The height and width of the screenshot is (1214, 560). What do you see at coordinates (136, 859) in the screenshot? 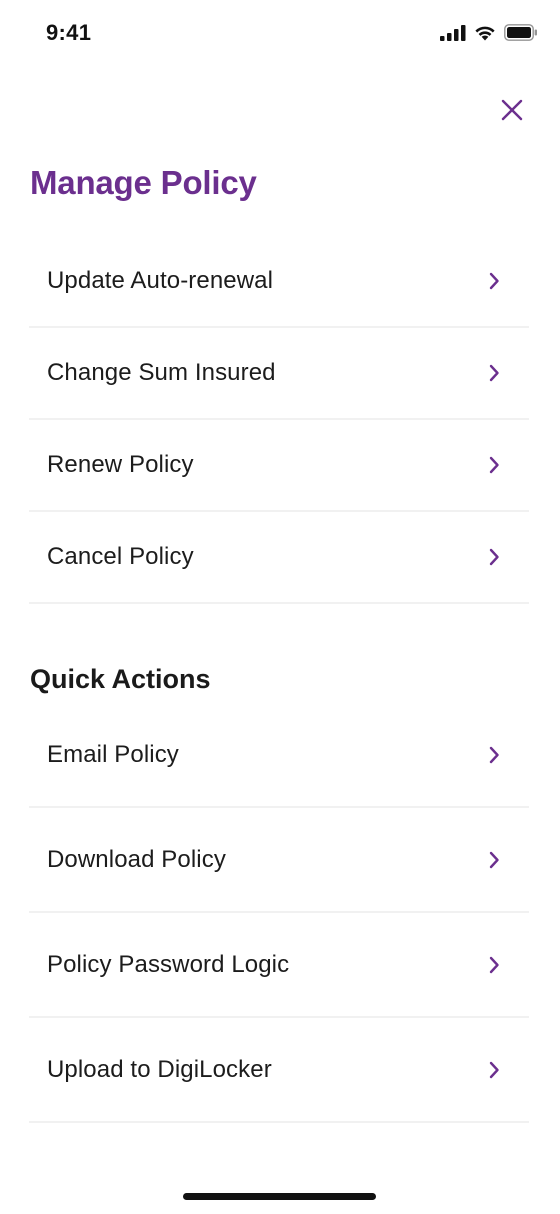
I see `menu-item-label: Download Policy` at bounding box center [136, 859].